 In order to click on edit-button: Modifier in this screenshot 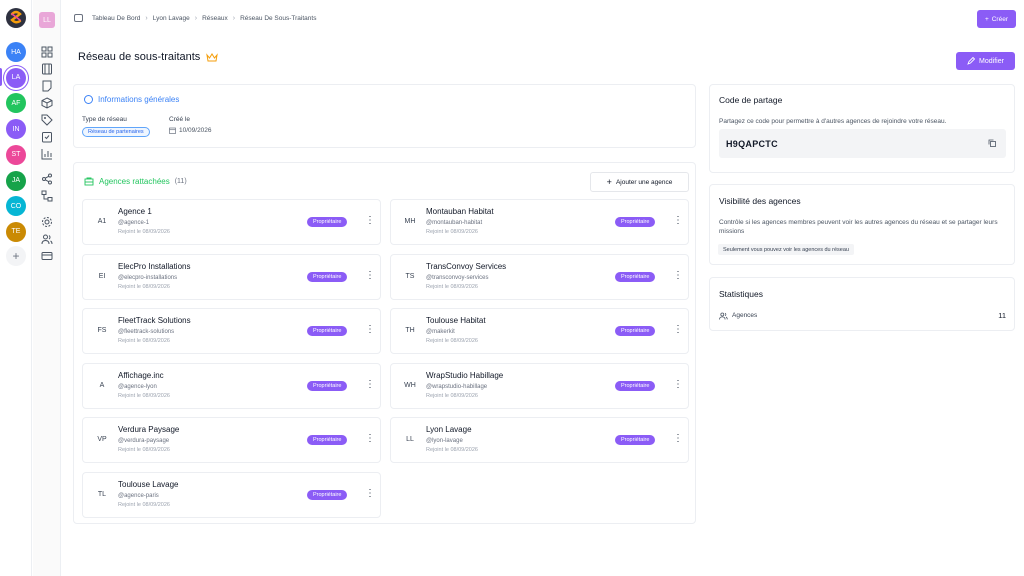, I will do `click(985, 61)`.